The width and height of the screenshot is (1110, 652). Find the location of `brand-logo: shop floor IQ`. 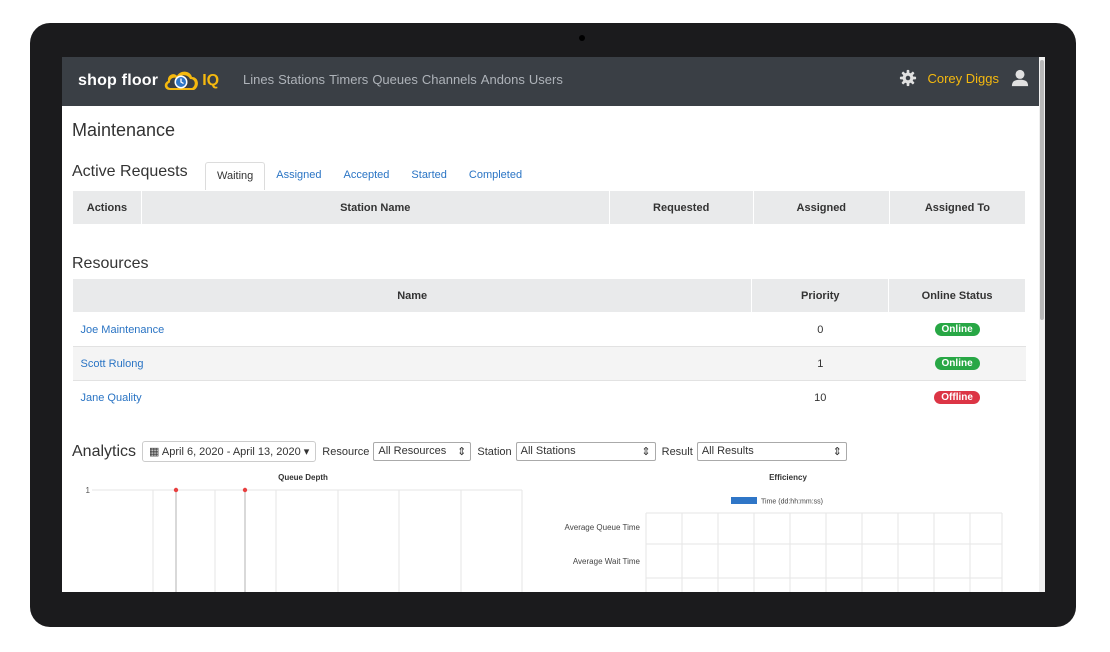

brand-logo: shop floor IQ is located at coordinates (148, 81).